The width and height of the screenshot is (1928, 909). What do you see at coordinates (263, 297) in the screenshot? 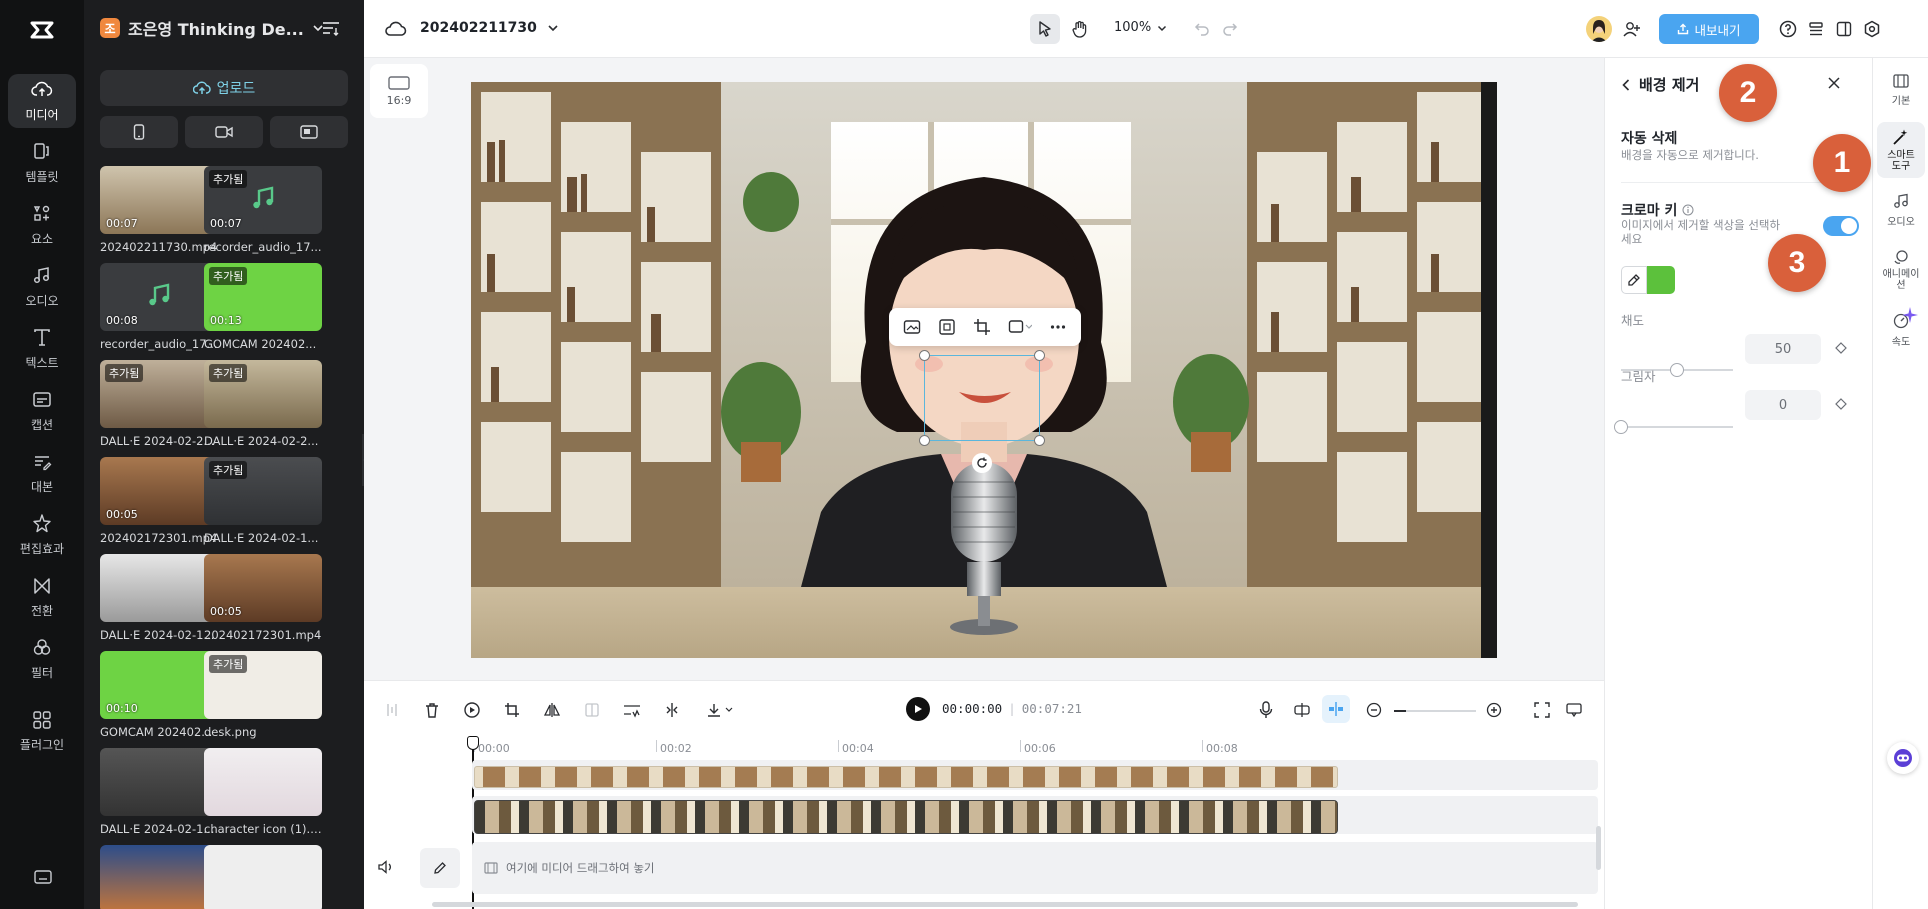
I see `media-thumbnail: 추가됨 00:13` at bounding box center [263, 297].